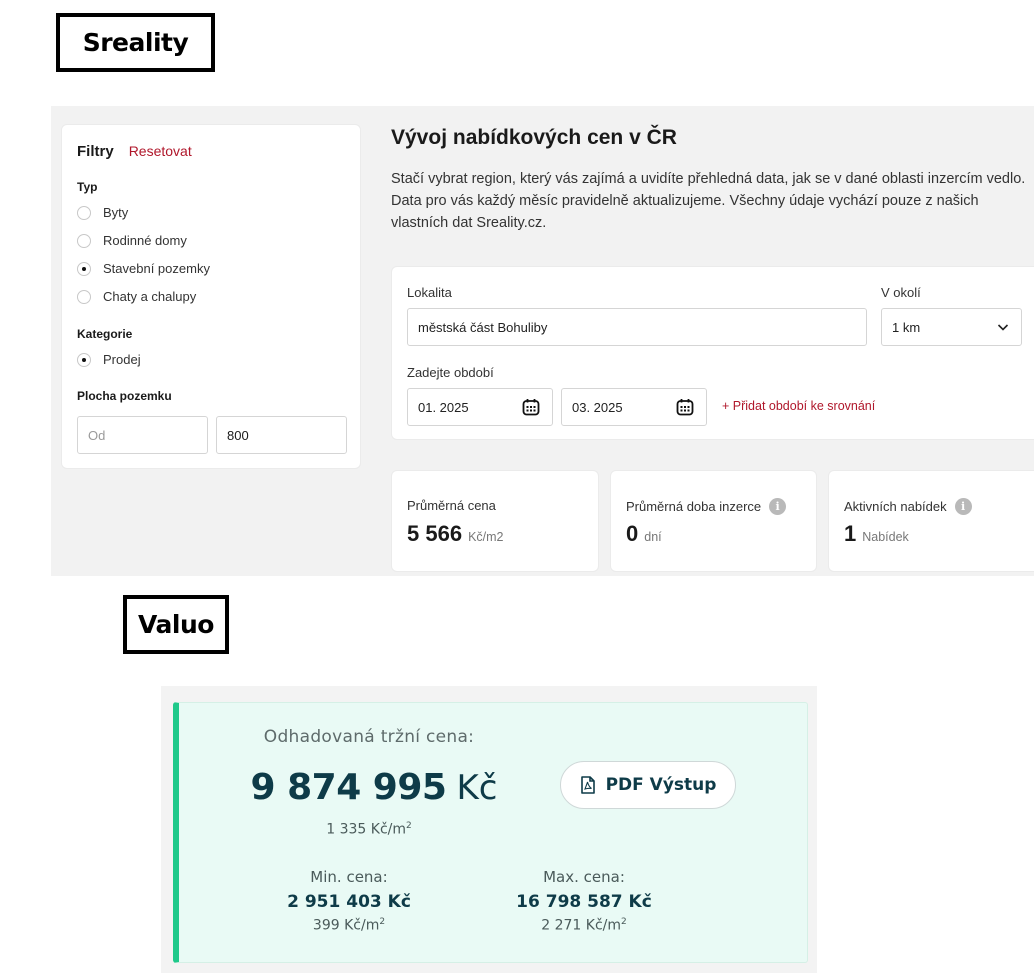  Describe the element at coordinates (477, 788) in the screenshot. I see `estimate-price-currency: Kč` at that location.